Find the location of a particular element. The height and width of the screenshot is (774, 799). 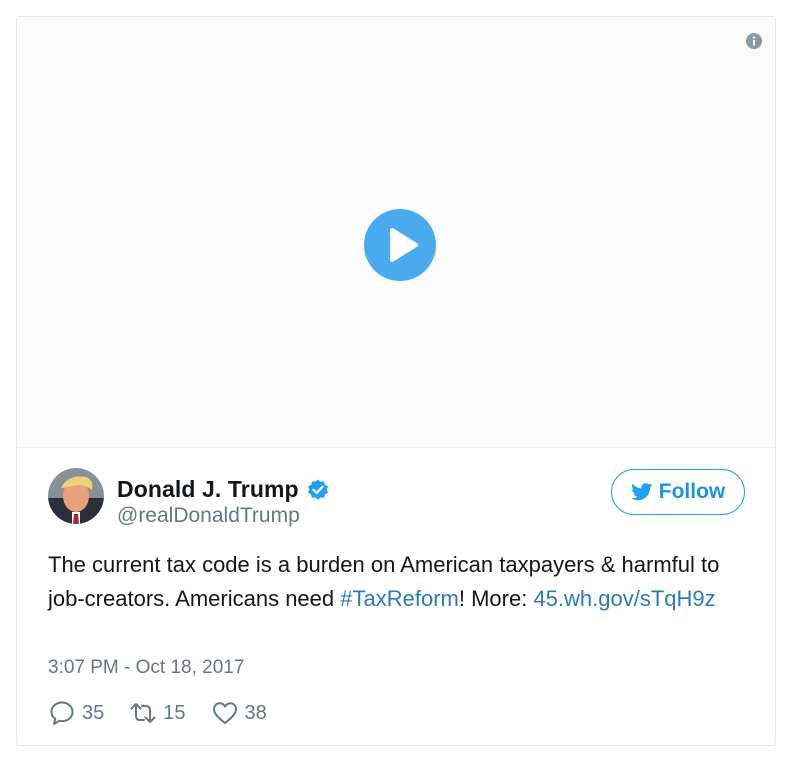

retweet-icon is located at coordinates (143, 713).